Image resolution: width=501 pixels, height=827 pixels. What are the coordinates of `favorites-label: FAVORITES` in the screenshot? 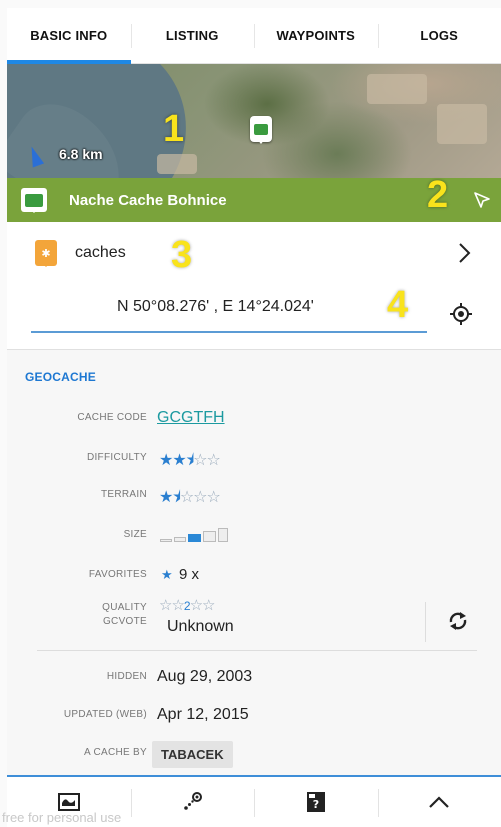 It's located at (117, 574).